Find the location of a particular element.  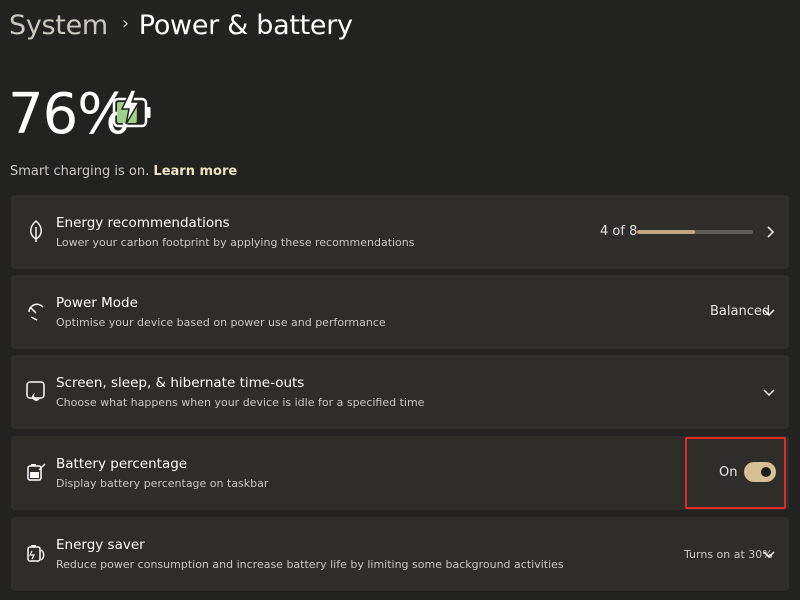

energy-saver-icon is located at coordinates (36, 553).